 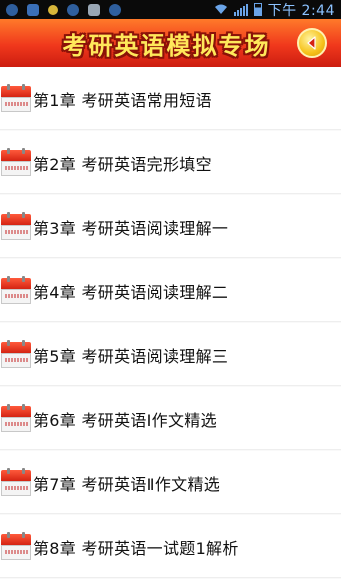 I want to click on title-bar: 考研英语模拟专场, so click(x=170, y=43).